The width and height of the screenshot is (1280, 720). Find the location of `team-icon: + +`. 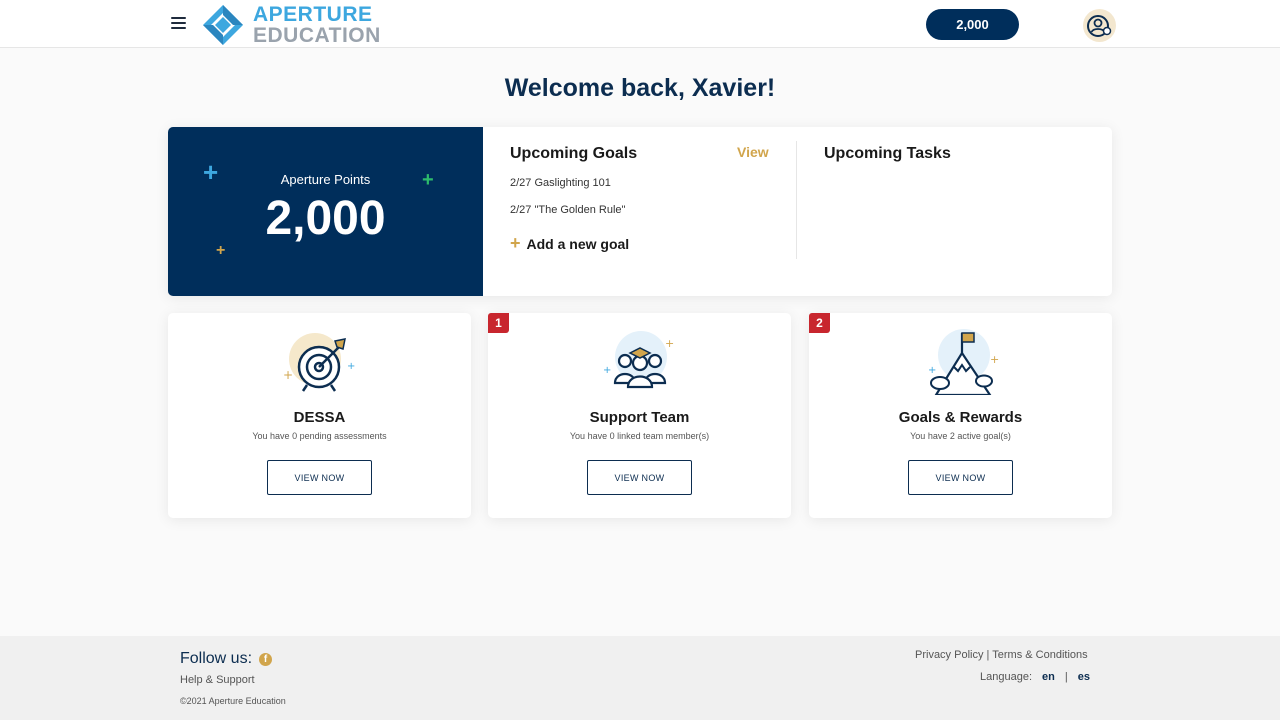

team-icon: + + is located at coordinates (639, 360).